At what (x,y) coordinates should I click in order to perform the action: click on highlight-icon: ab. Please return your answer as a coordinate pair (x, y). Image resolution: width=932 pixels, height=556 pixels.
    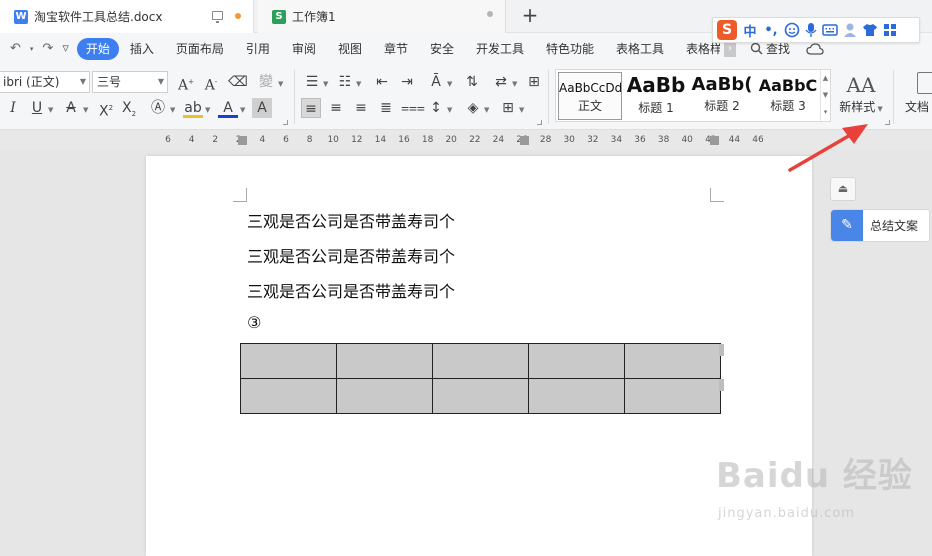
    Looking at the image, I should click on (193, 108).